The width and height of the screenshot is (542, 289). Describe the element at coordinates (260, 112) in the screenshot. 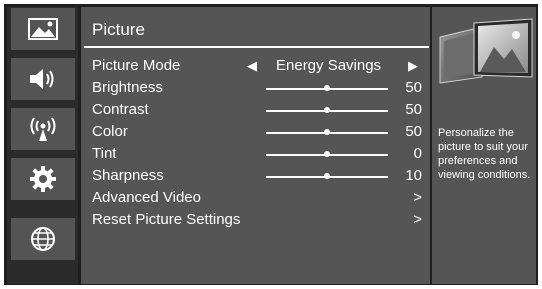

I see `menu-item-contrast: Contrast 50` at that location.